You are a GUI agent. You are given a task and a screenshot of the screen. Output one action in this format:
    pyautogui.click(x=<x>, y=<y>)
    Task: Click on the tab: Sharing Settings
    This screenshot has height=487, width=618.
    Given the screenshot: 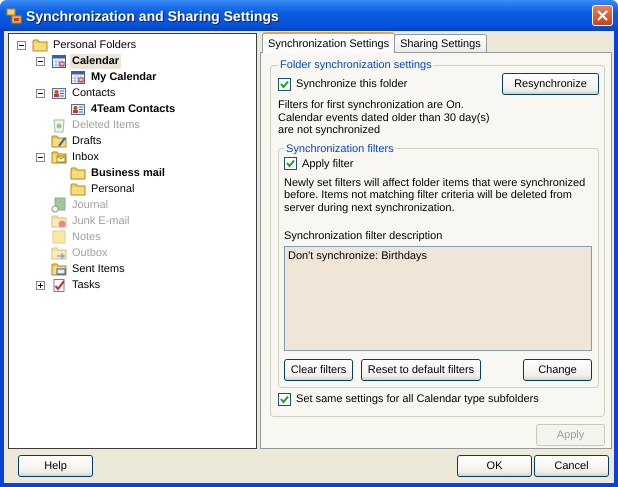 What is the action you would take?
    pyautogui.click(x=440, y=43)
    